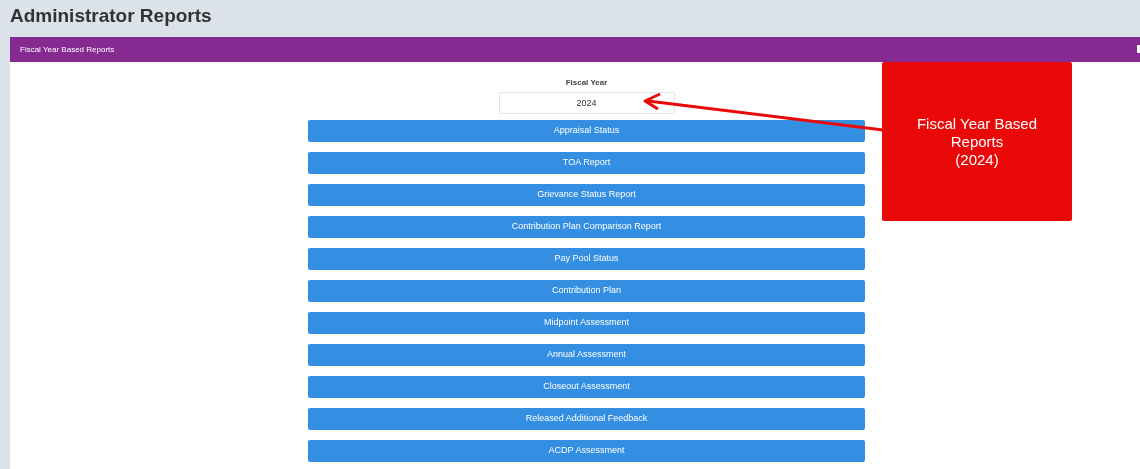  Describe the element at coordinates (586, 387) in the screenshot. I see `report-button: Closeout Assessment` at that location.